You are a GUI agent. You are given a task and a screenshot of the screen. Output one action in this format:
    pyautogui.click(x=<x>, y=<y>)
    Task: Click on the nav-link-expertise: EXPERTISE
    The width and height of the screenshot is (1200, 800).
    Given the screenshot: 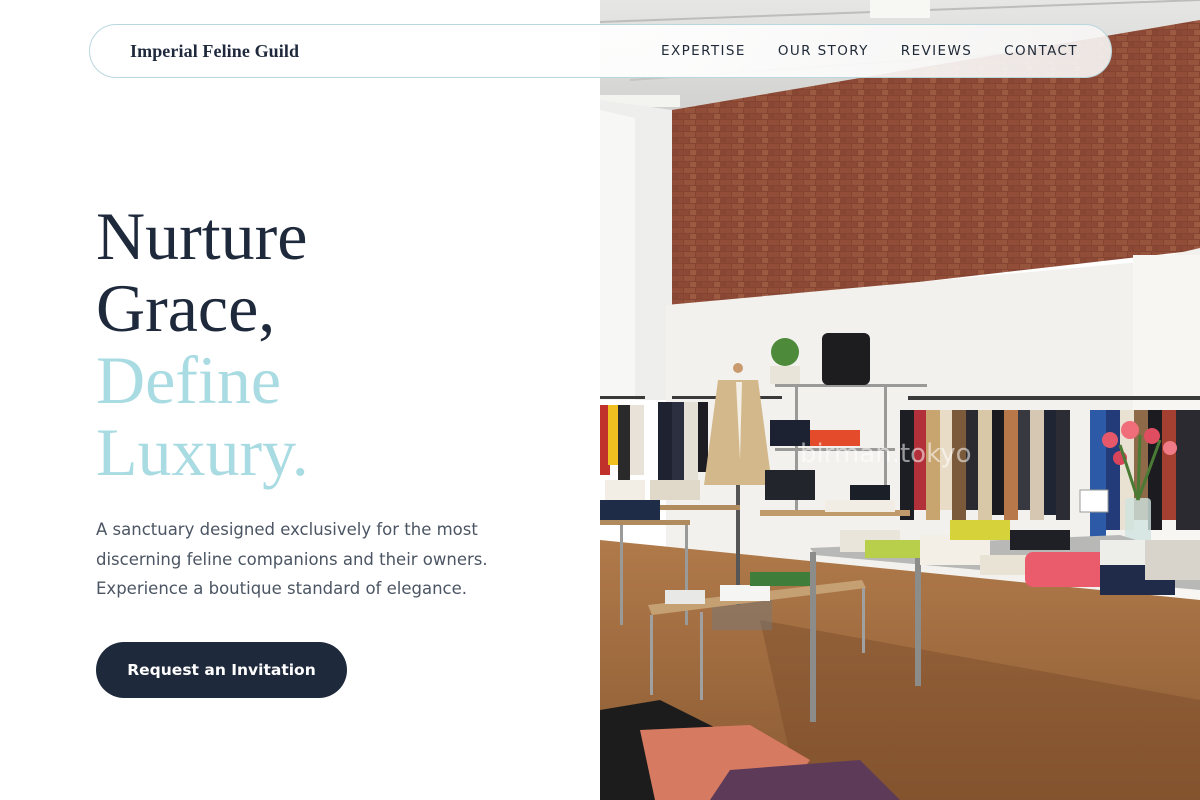 What is the action you would take?
    pyautogui.click(x=703, y=51)
    